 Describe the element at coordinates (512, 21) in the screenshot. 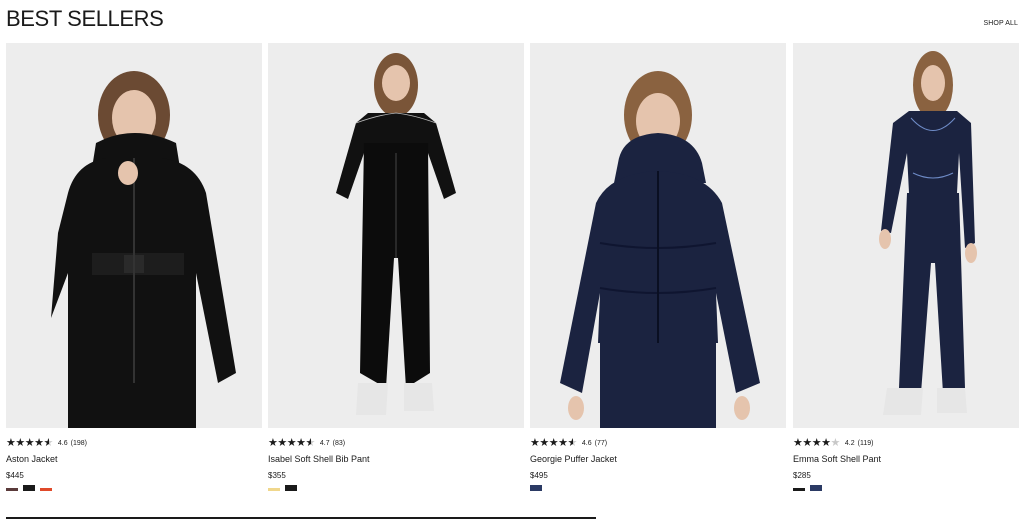

I see `section-header: BEST SELLERS SHOP ALL` at that location.